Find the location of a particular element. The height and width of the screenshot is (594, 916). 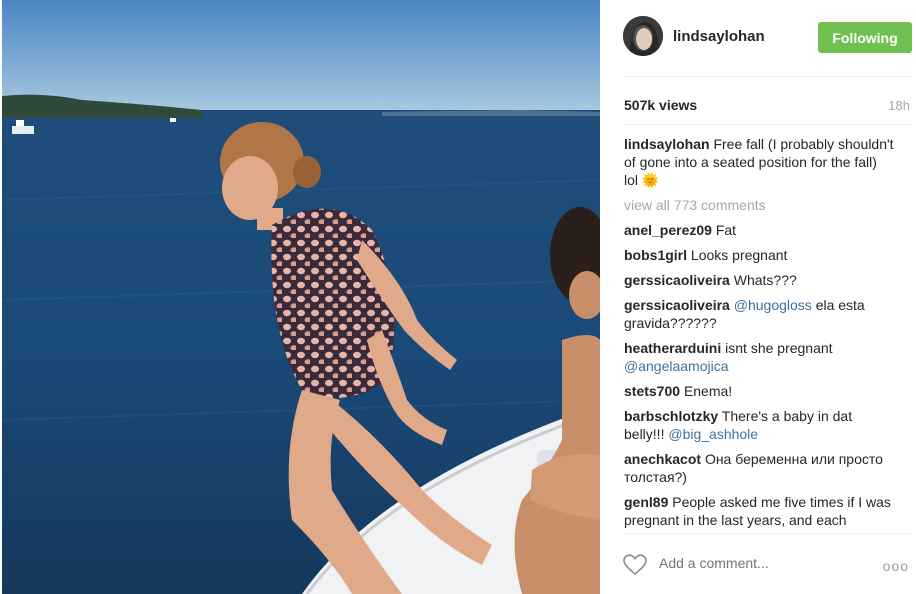

header-divider is located at coordinates (767, 76).